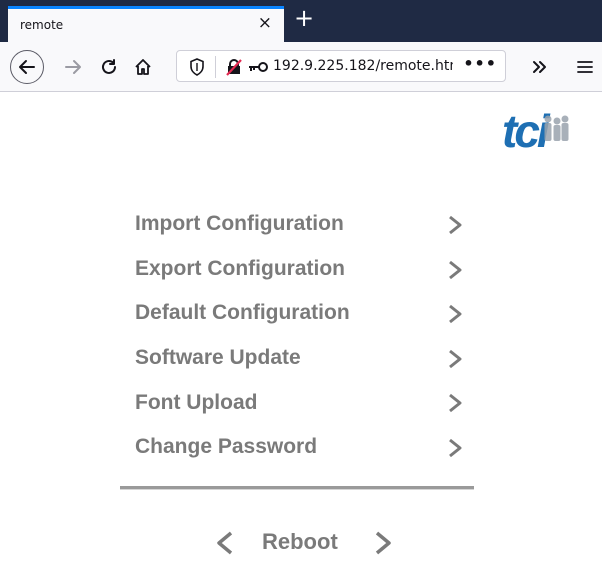 Image resolution: width=602 pixels, height=574 pixels. Describe the element at coordinates (526, 131) in the screenshot. I see `logo-text: tci` at that location.